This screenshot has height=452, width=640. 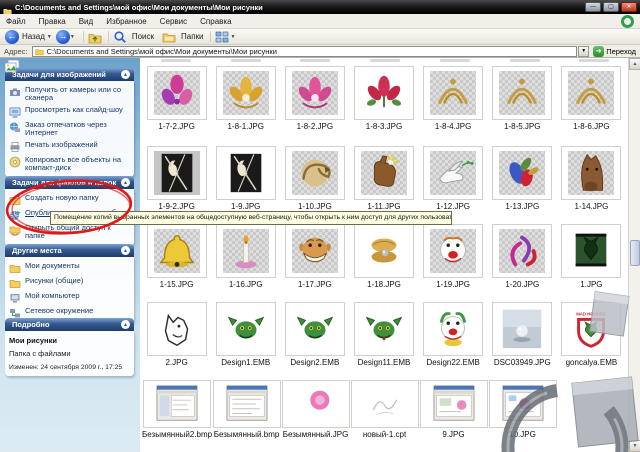 What do you see at coordinates (120, 37) in the screenshot?
I see `search-icon` at bounding box center [120, 37].